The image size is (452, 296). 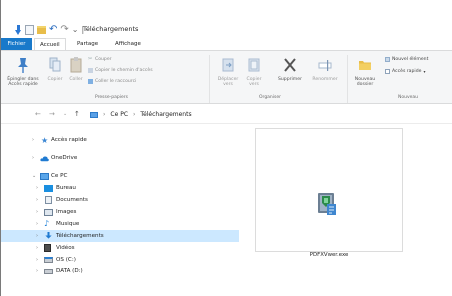 What do you see at coordinates (128, 44) in the screenshot?
I see `tab-view: Affichage` at bounding box center [128, 44].